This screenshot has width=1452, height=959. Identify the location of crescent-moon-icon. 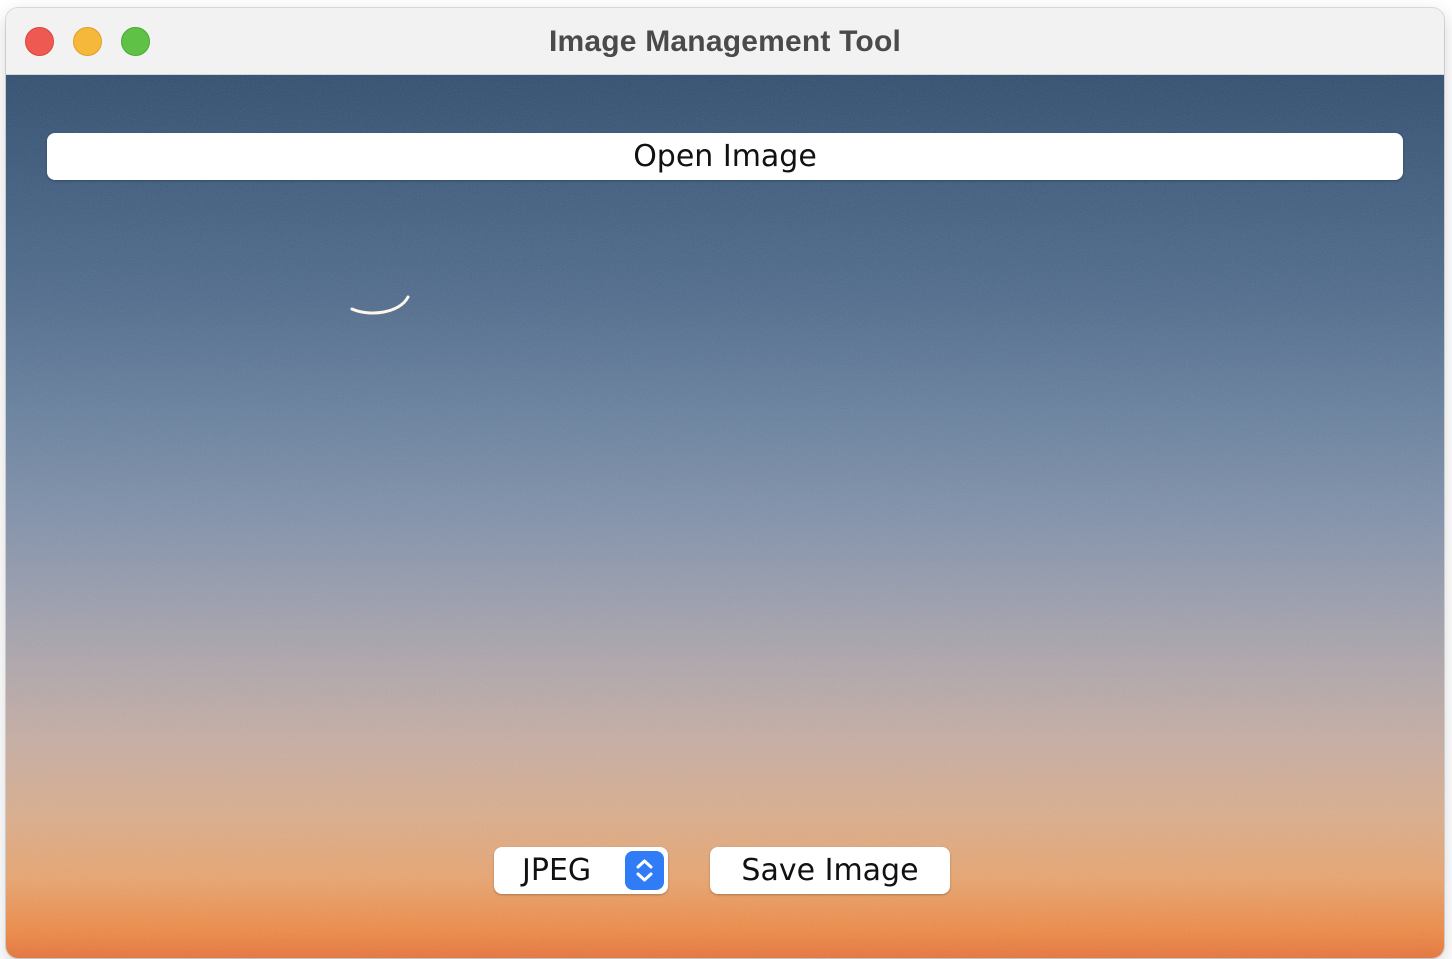
(380, 305).